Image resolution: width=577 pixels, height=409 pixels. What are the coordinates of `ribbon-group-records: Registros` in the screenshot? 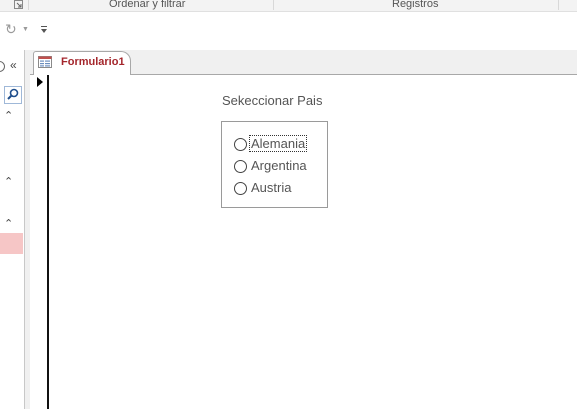 It's located at (415, 5).